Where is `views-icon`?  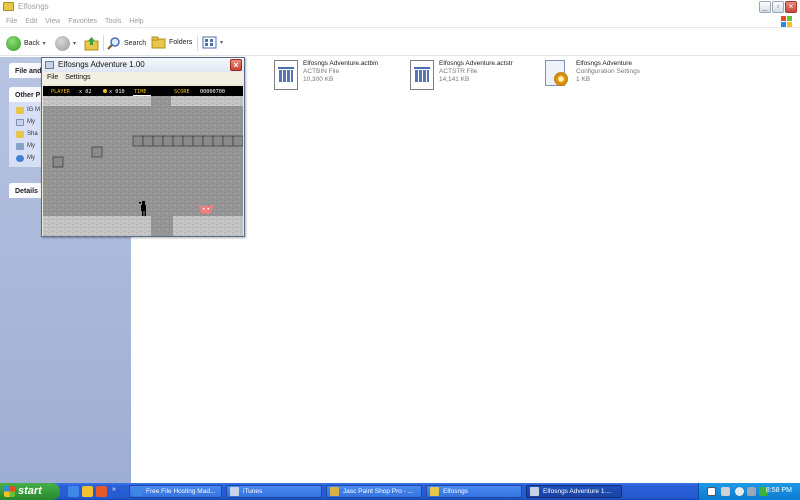
views-icon is located at coordinates (209, 42).